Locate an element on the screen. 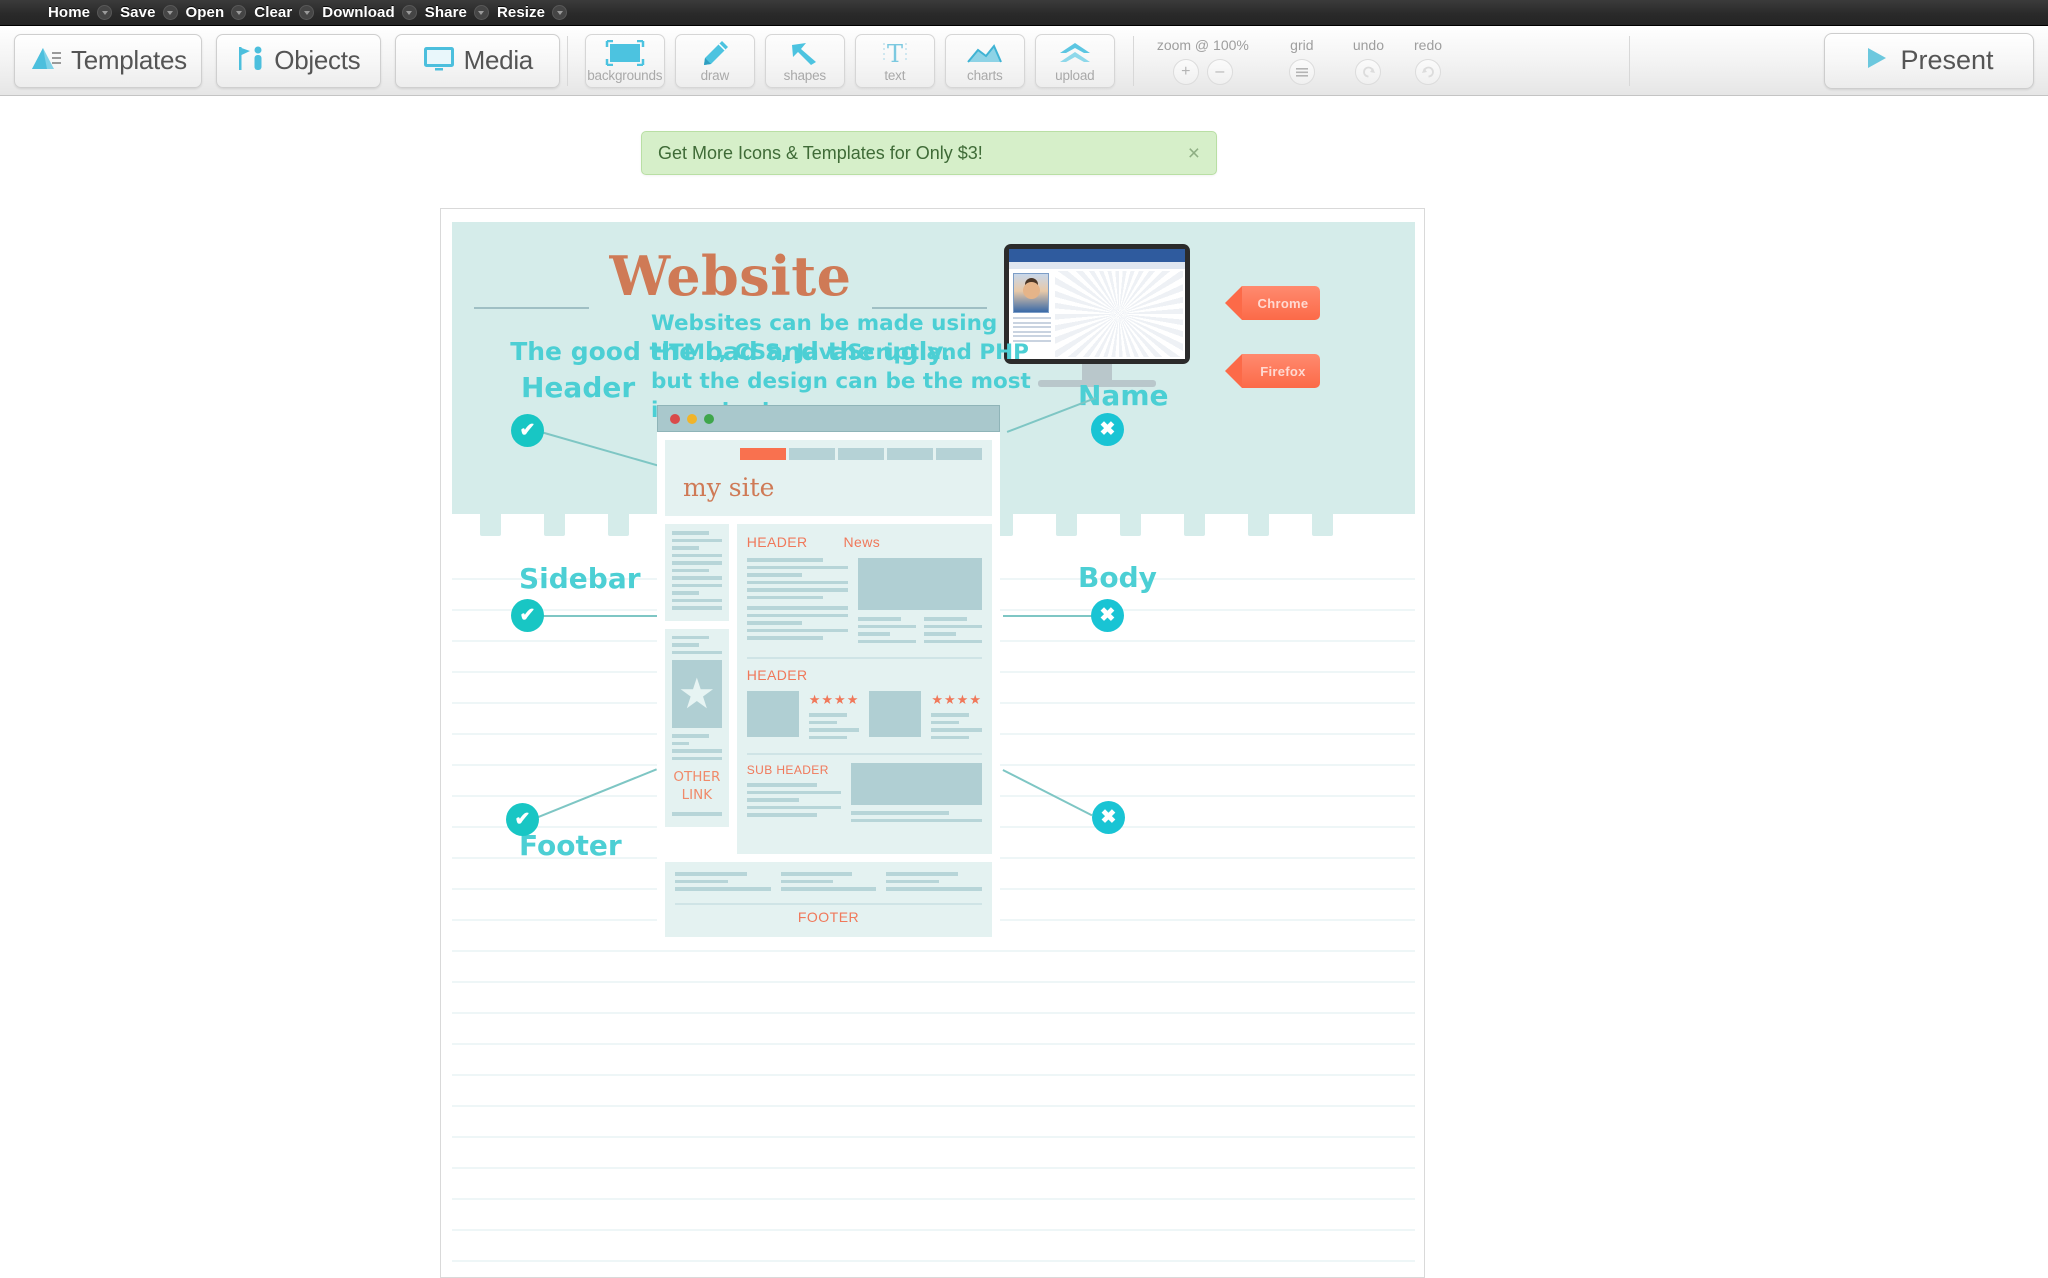 The height and width of the screenshot is (1278, 2048). window-minimize-dot-icon is located at coordinates (692, 418).